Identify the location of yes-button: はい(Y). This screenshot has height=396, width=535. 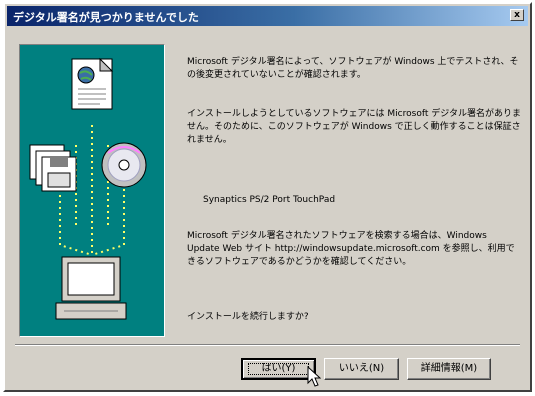
(278, 369).